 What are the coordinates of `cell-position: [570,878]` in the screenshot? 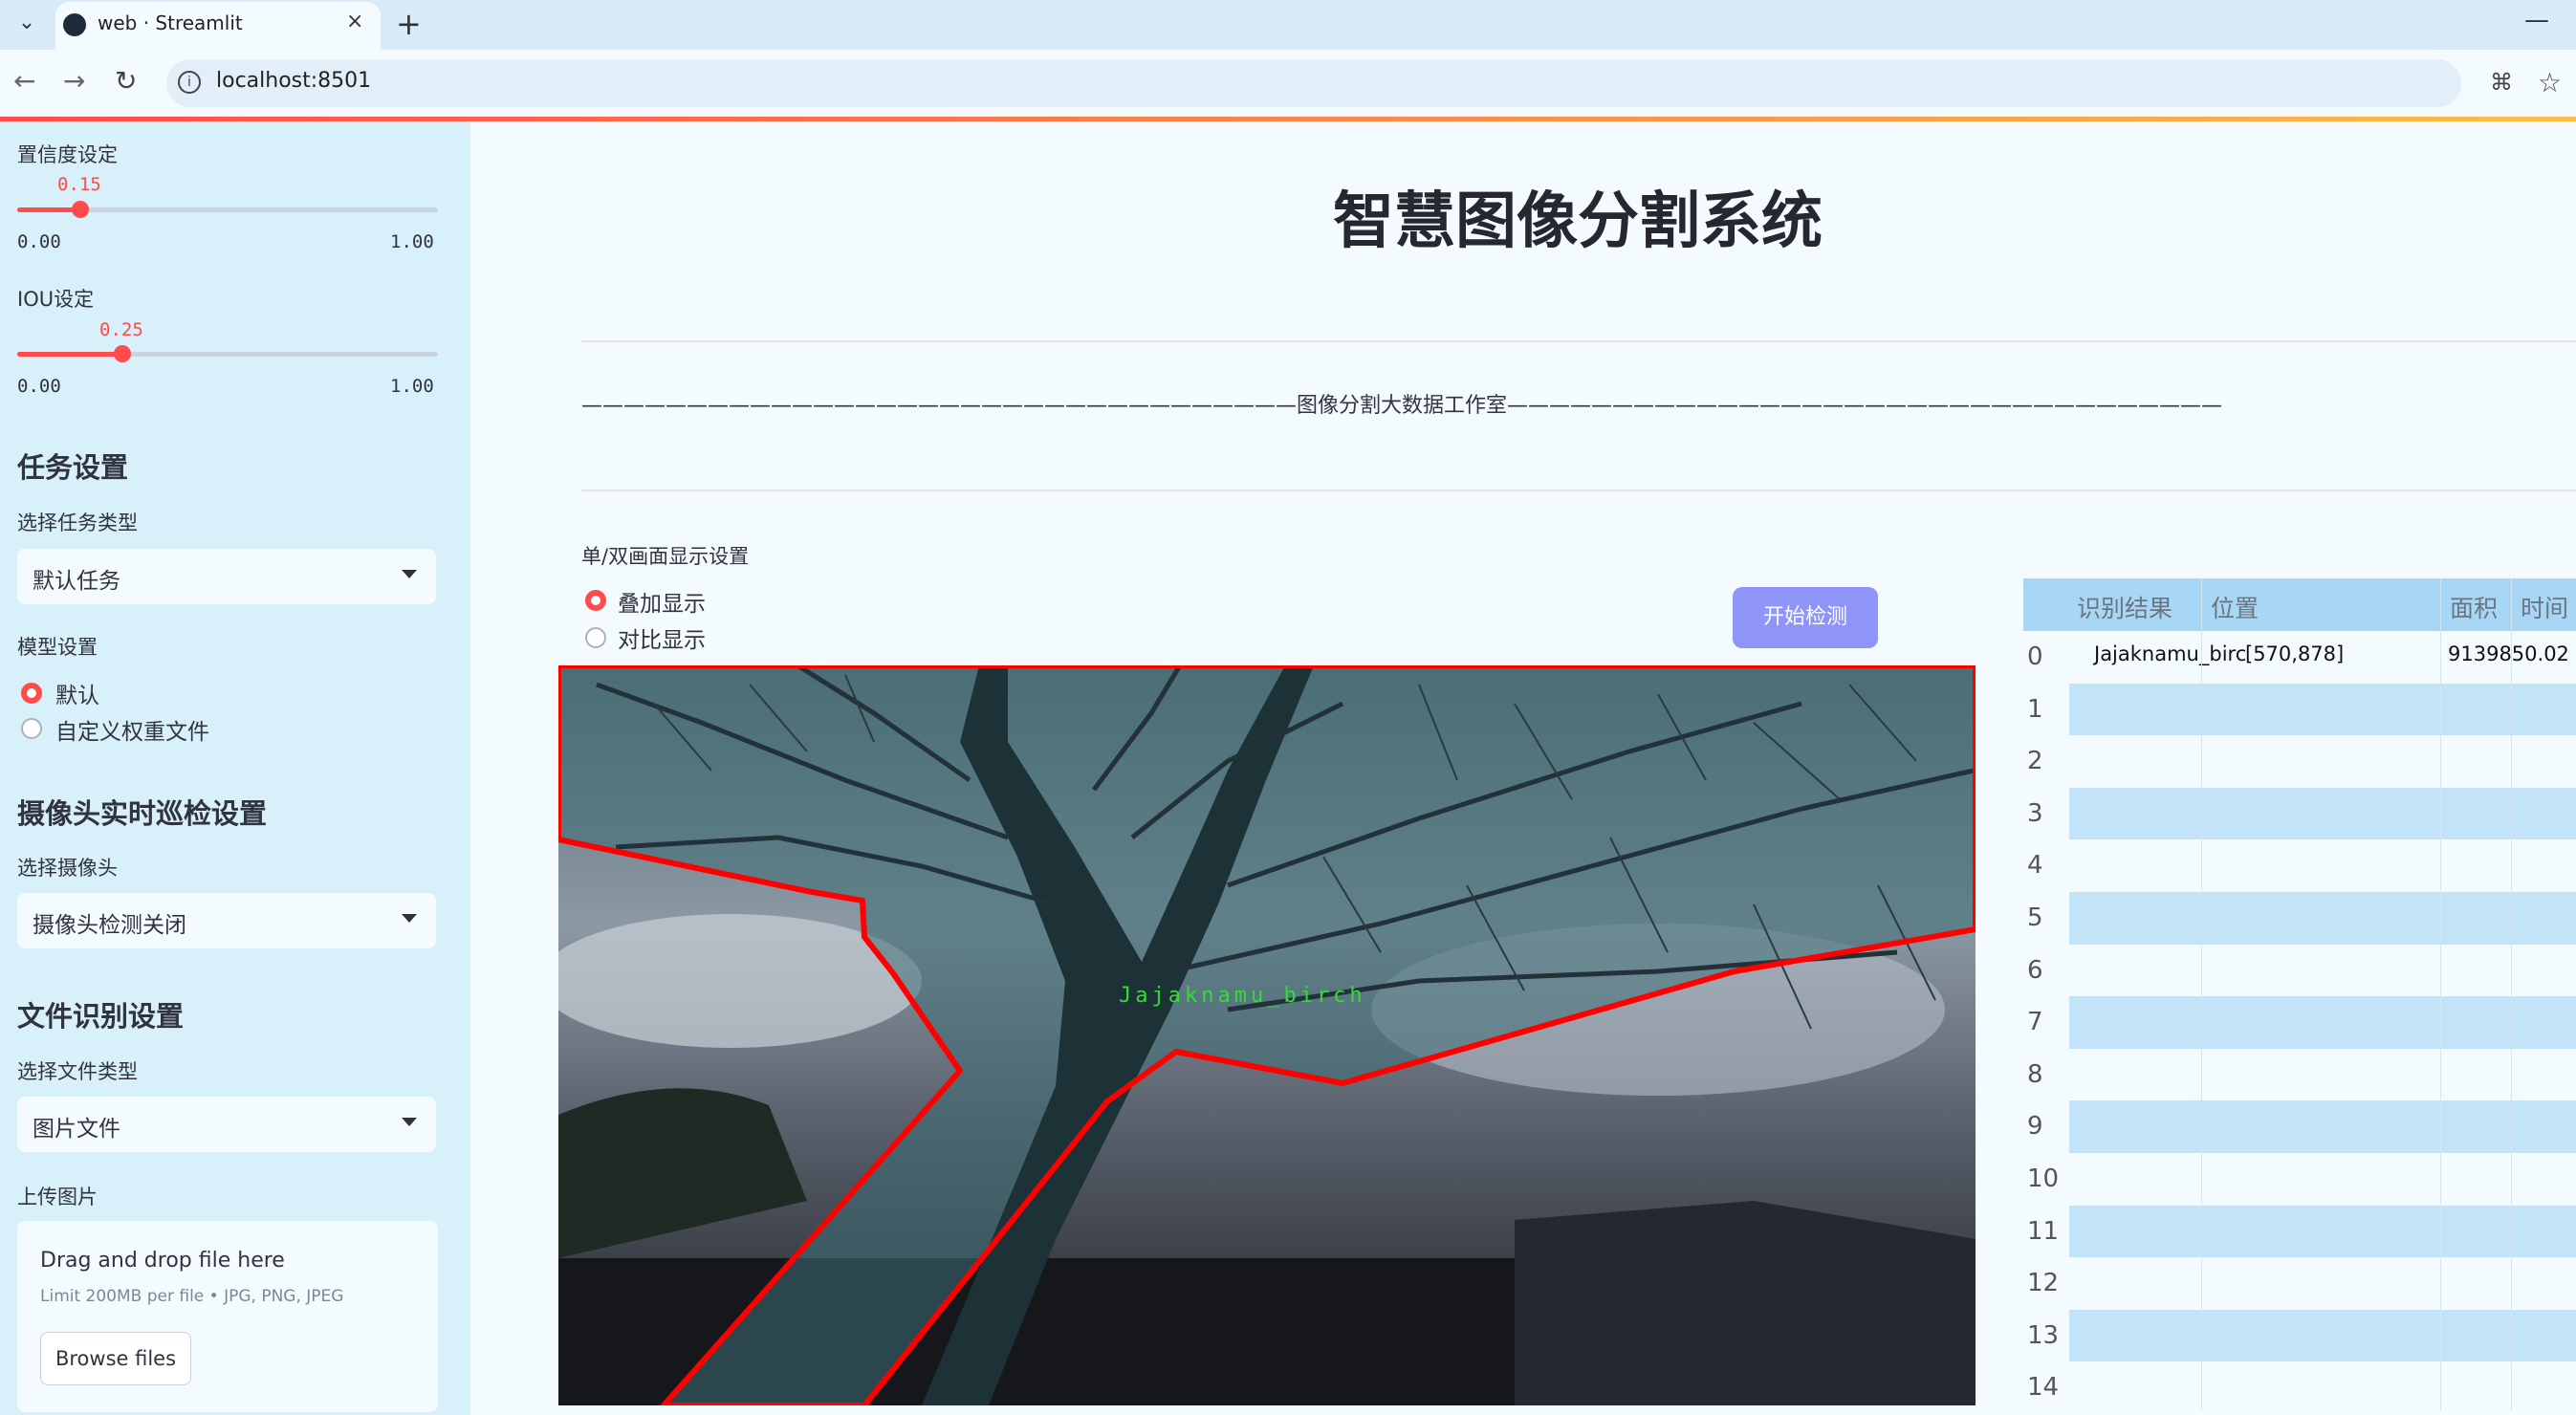 It's located at (2295, 653).